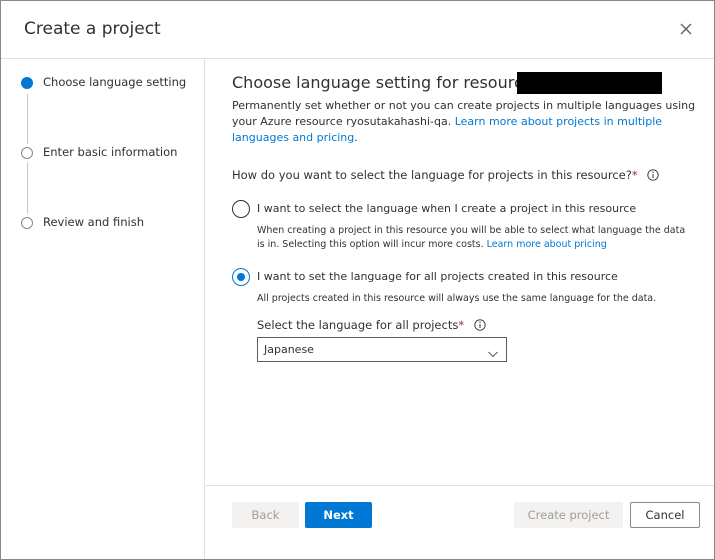 This screenshot has height=560, width=715. What do you see at coordinates (357, 30) in the screenshot?
I see `dialog-header: Create a project` at bounding box center [357, 30].